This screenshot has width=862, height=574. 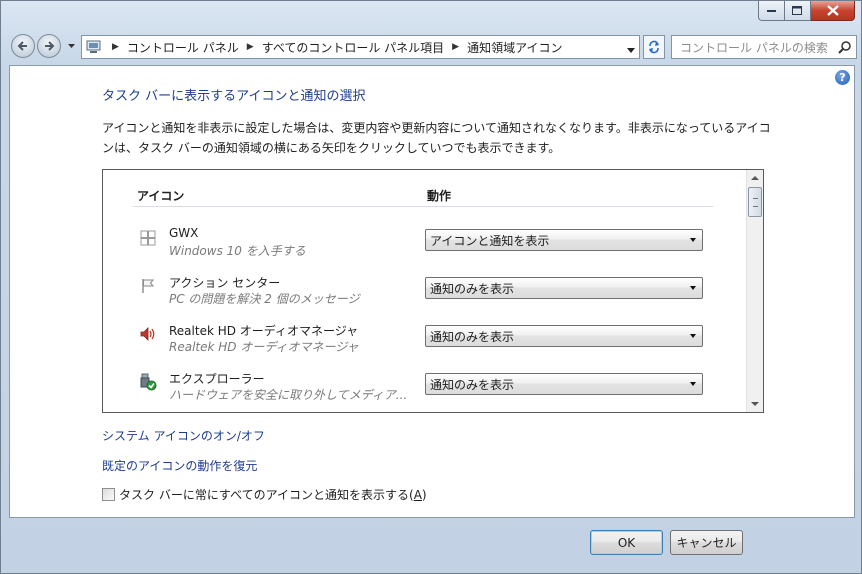 I want to click on address-dropdown, so click(x=631, y=49).